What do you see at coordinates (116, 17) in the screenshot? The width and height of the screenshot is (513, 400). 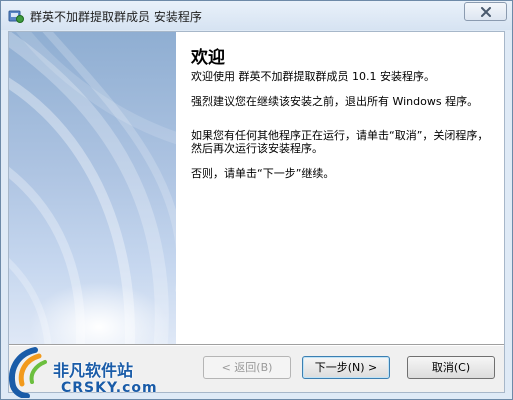 I see `window-title: 群英不加群提取群成员 安装程序` at bounding box center [116, 17].